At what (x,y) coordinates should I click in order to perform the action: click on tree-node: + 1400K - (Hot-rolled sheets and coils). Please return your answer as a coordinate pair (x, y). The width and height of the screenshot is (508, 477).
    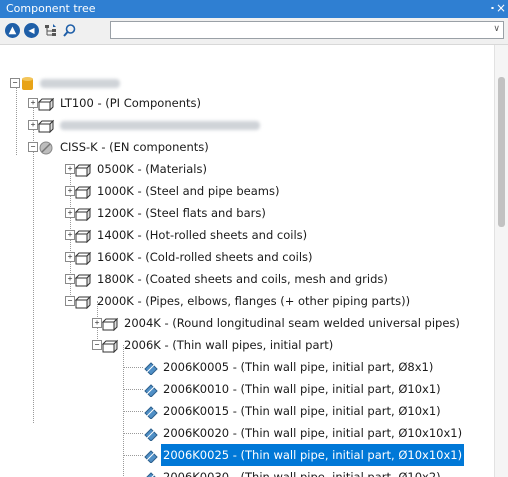
    Looking at the image, I should click on (225, 235).